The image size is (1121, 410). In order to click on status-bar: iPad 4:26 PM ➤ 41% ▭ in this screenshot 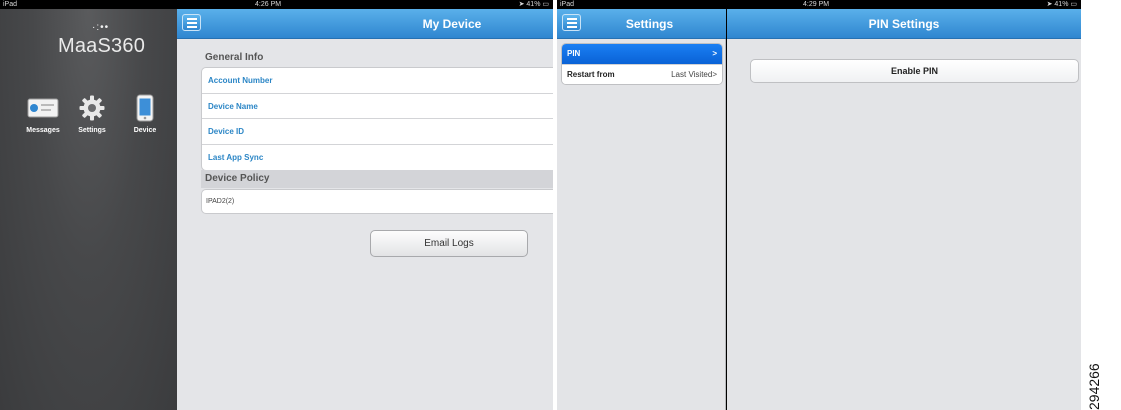, I will do `click(276, 4)`.